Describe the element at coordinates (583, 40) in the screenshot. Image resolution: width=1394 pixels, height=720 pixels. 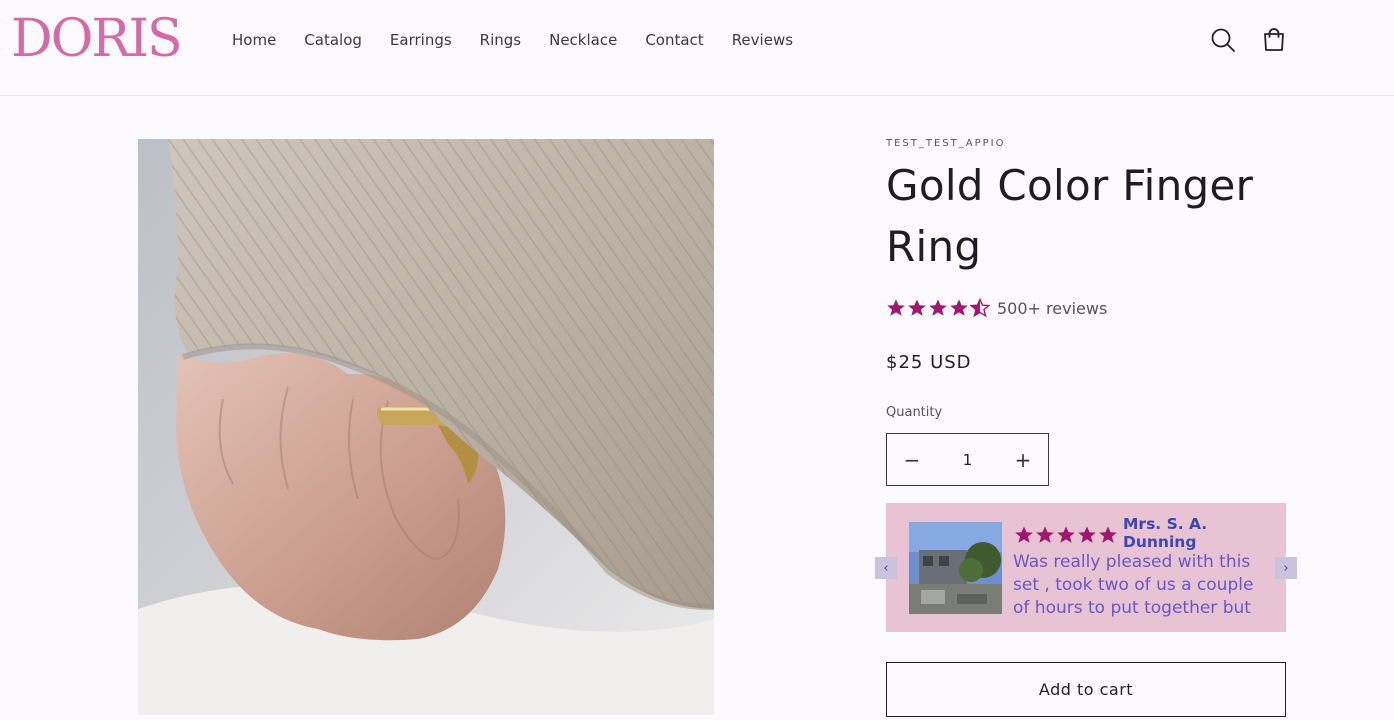
I see `nav-item-necklace: Necklace` at that location.